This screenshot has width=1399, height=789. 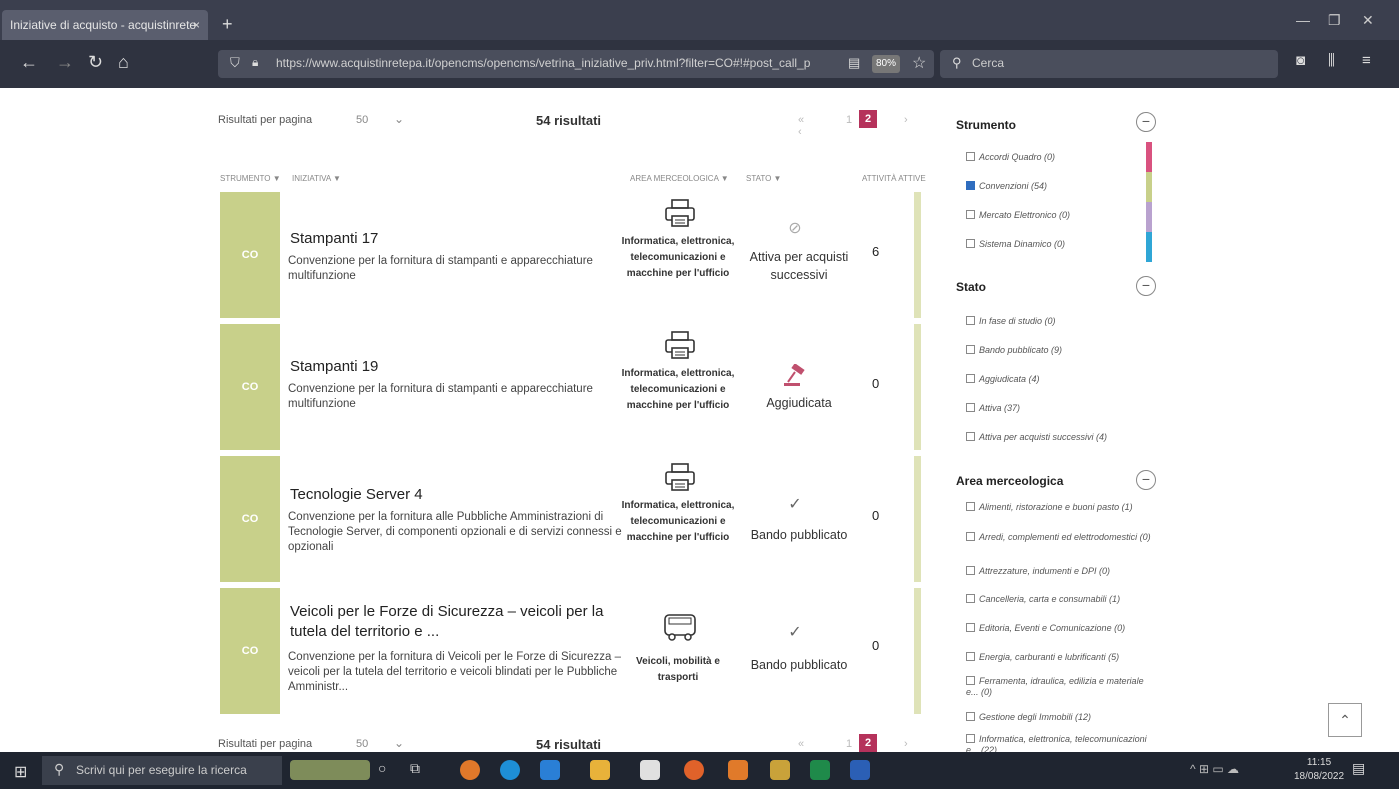 I want to click on filter-option: Attiva (37), so click(x=1061, y=408).